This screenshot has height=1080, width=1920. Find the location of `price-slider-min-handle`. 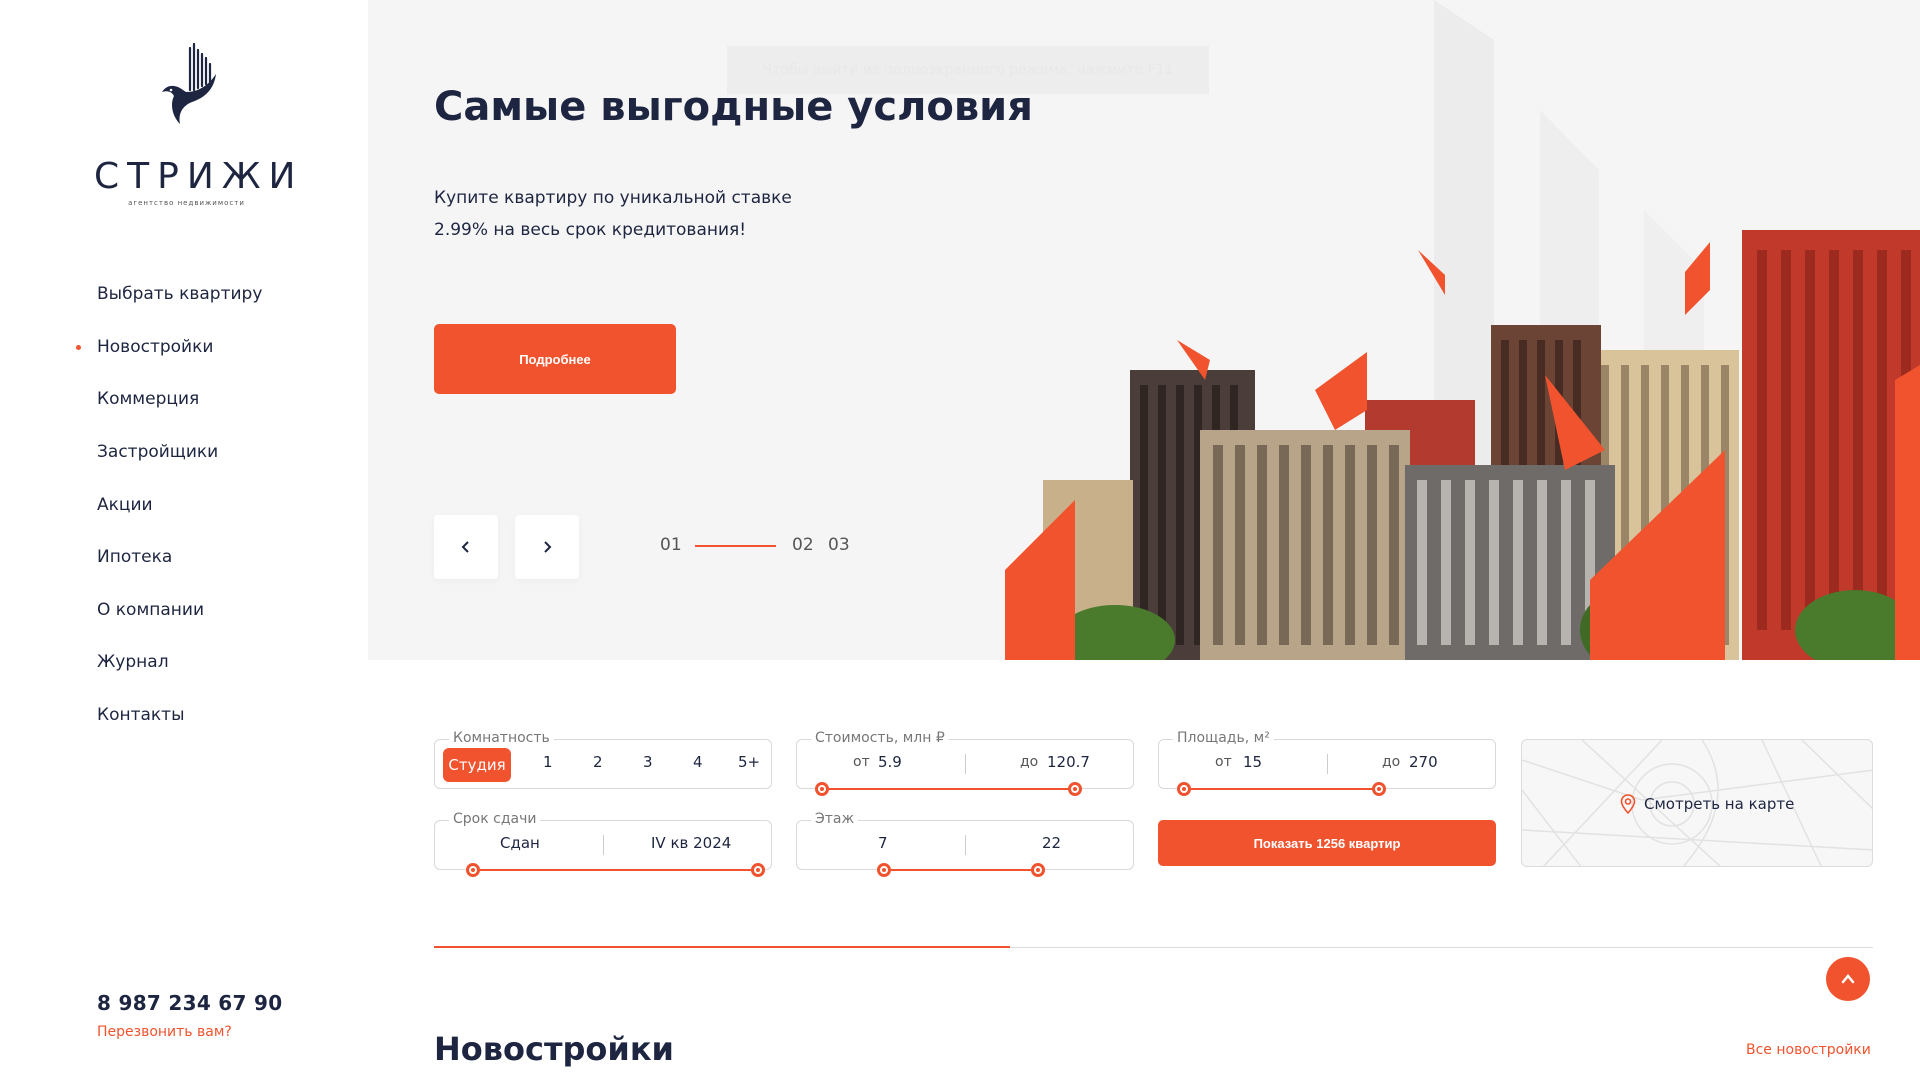

price-slider-min-handle is located at coordinates (822, 789).